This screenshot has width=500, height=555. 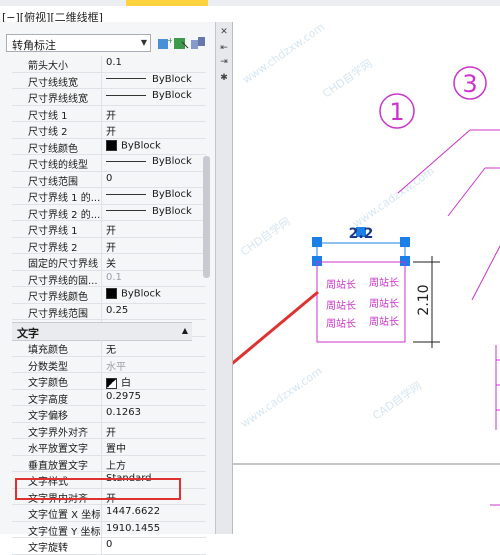 I want to click on property-row: 尺寸线线宽 ByBlock, so click(x=109, y=80).